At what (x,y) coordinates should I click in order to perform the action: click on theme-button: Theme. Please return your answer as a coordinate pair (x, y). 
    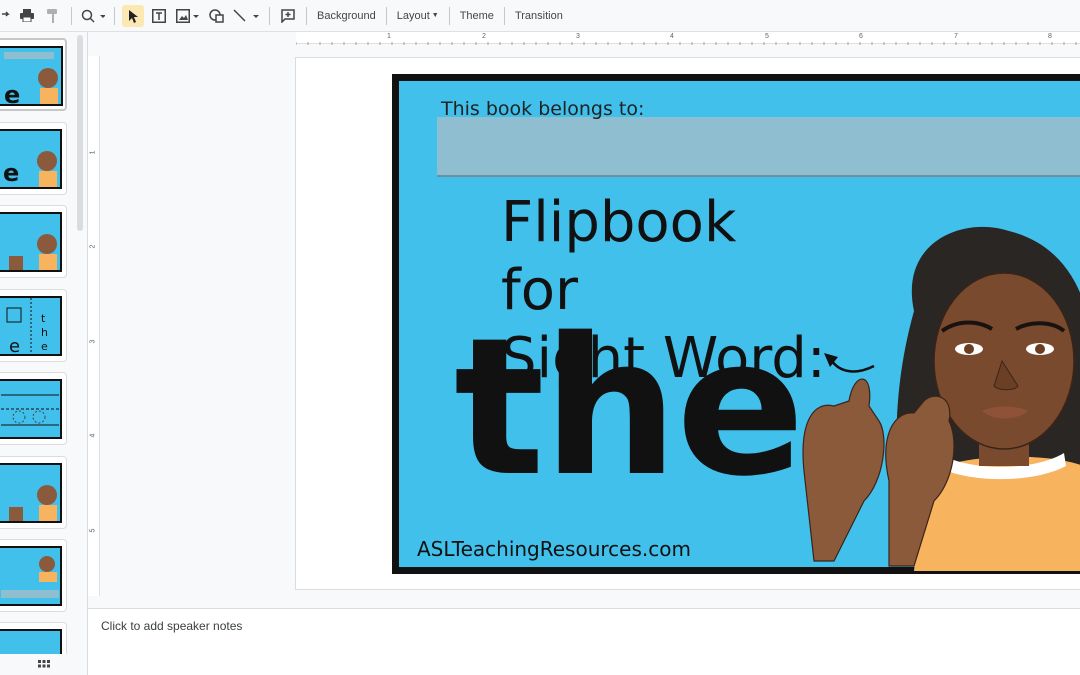
    Looking at the image, I should click on (477, 16).